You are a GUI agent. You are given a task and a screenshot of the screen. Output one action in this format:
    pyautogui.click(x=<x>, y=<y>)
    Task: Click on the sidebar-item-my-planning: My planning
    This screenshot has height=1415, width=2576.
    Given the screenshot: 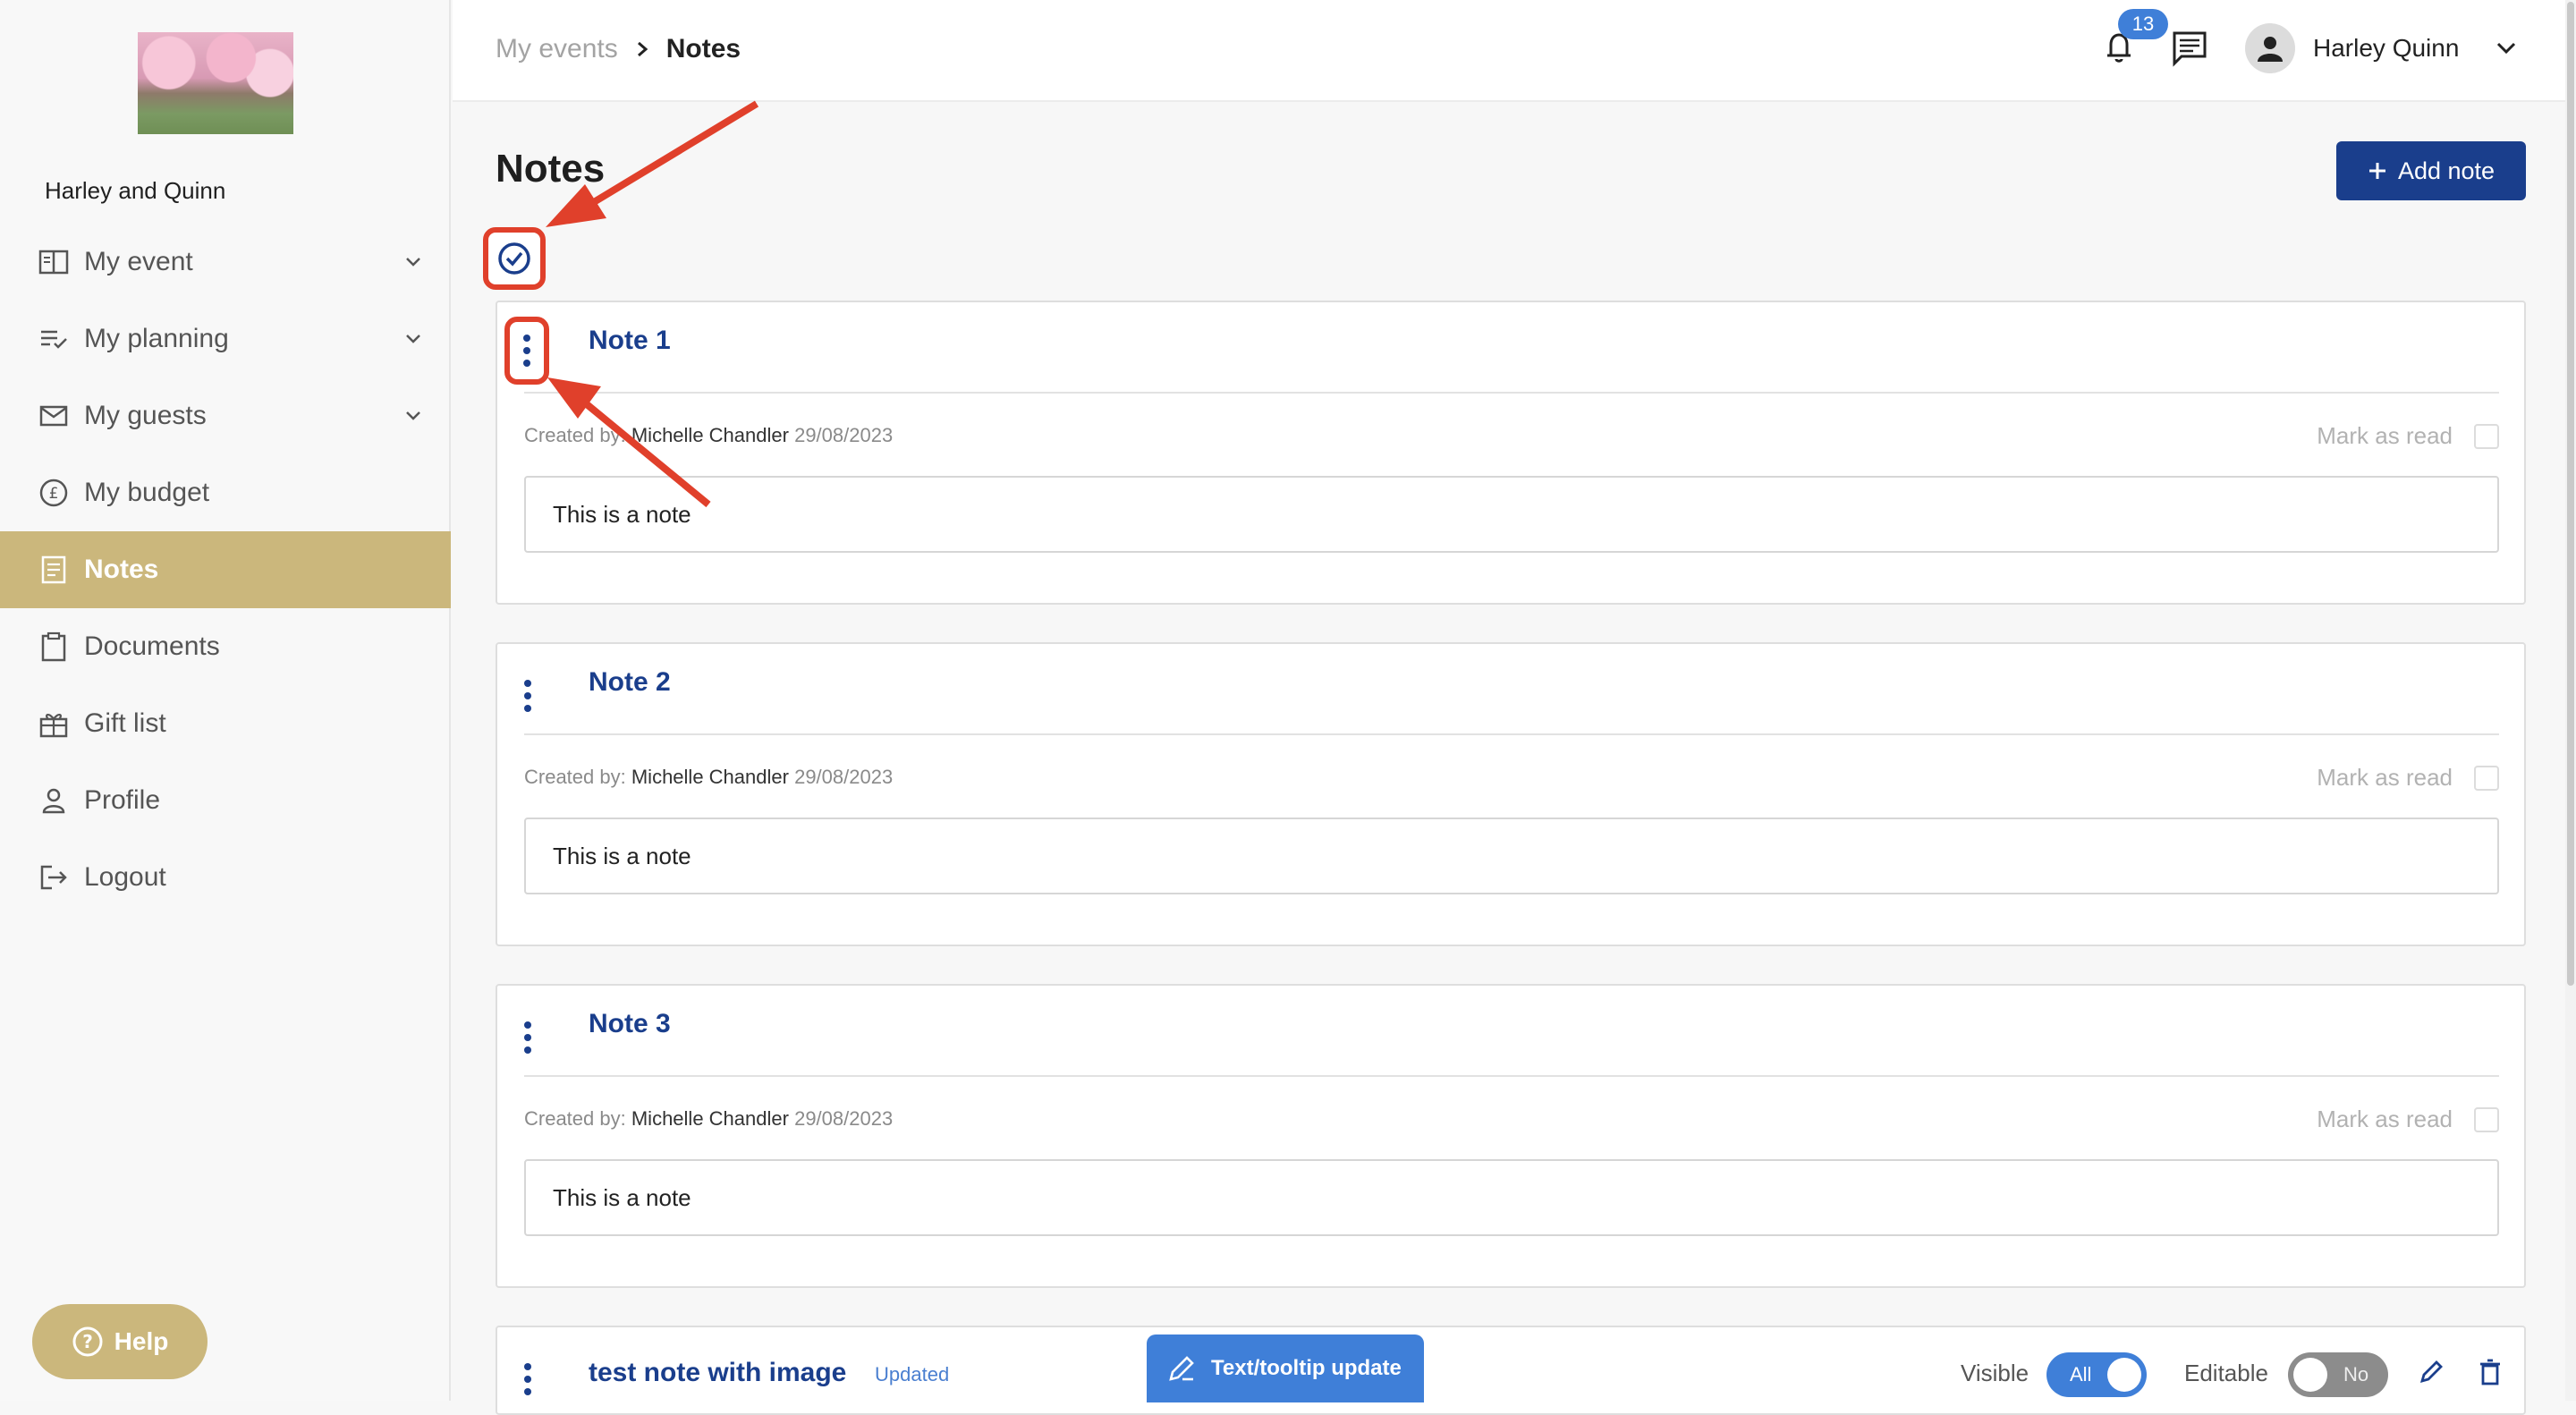 What is the action you would take?
    pyautogui.click(x=225, y=339)
    